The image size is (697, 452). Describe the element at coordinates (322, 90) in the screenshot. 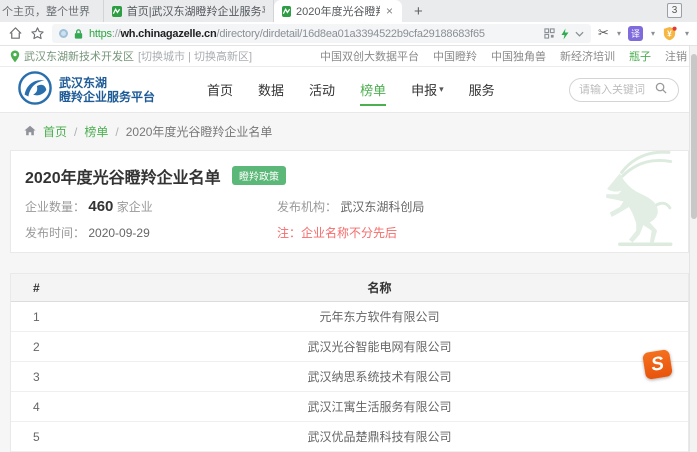

I see `nav-activity: 活动` at that location.